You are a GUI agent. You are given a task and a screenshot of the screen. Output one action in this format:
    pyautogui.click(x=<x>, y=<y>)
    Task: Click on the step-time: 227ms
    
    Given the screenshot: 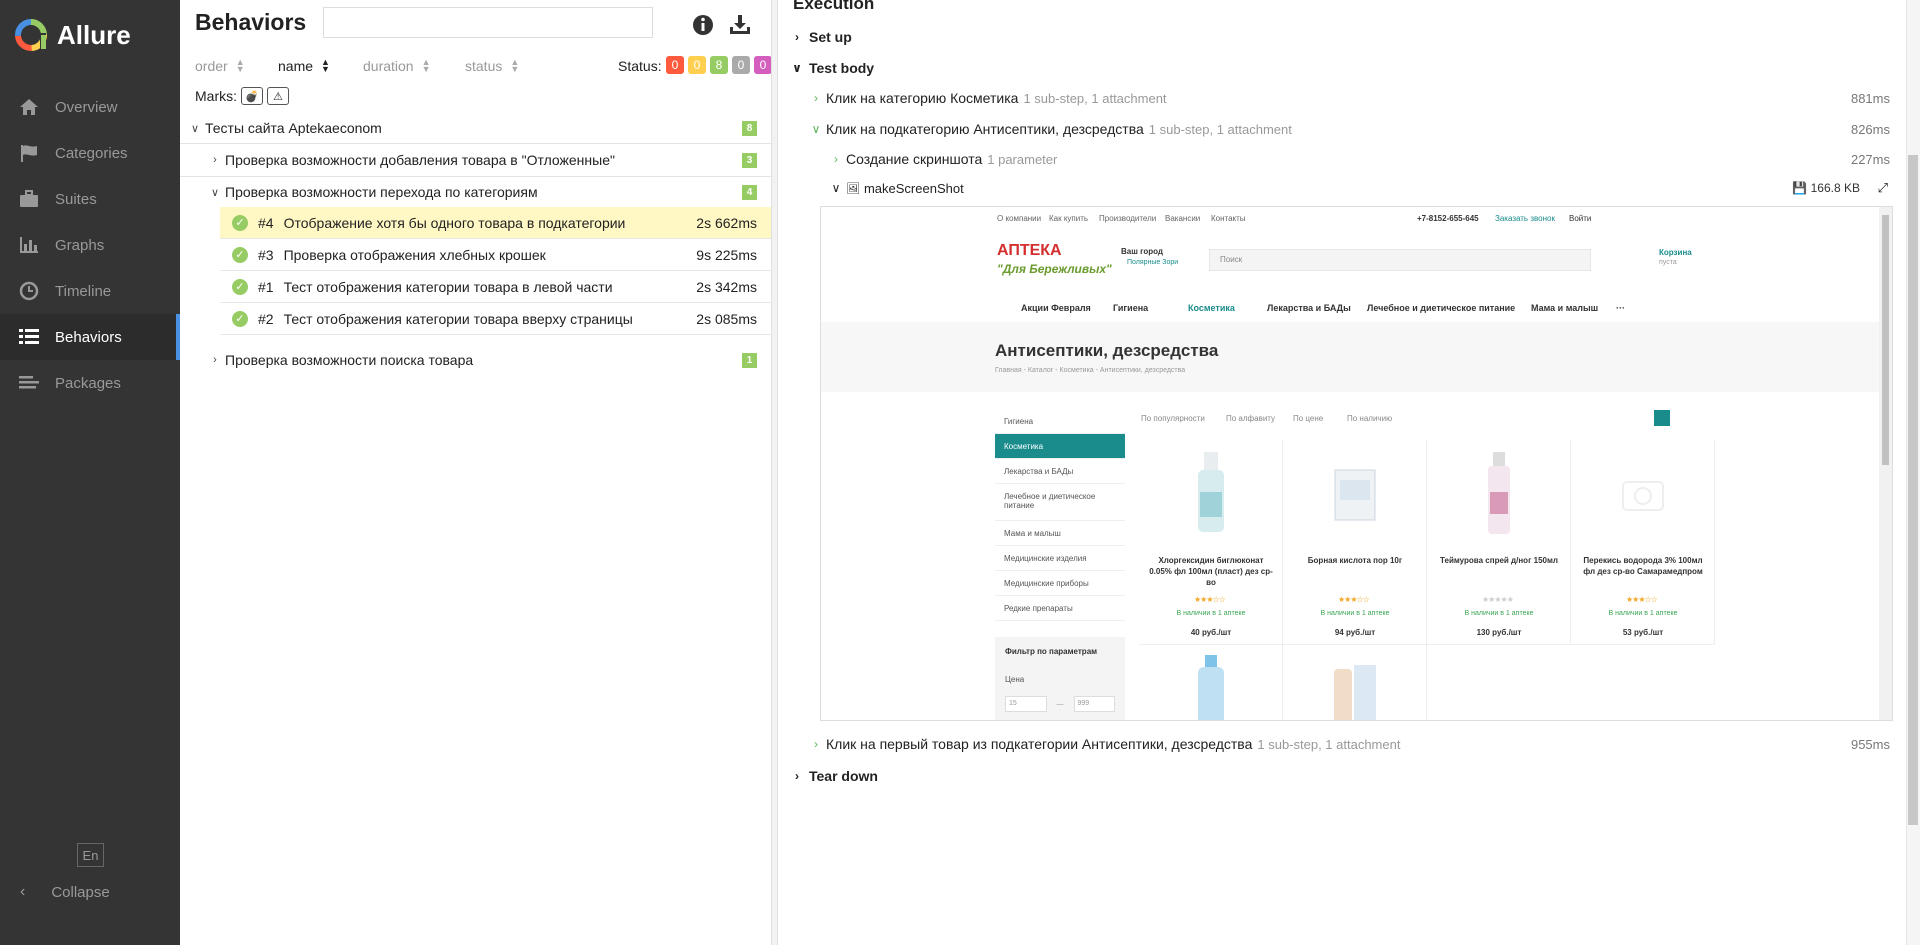 What is the action you would take?
    pyautogui.click(x=1870, y=159)
    